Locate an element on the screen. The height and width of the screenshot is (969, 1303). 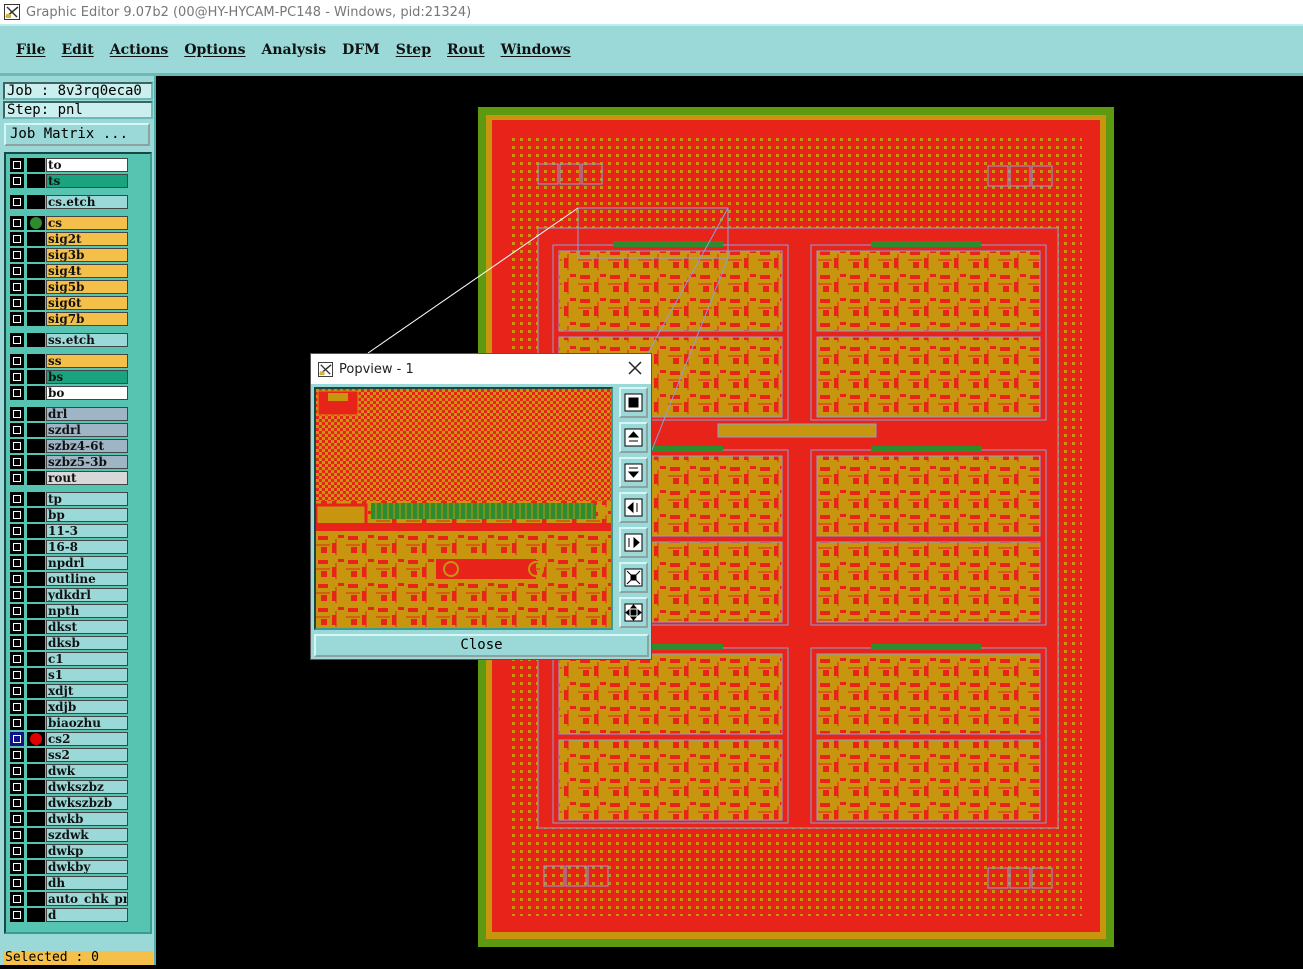
close-icon is located at coordinates (635, 368).